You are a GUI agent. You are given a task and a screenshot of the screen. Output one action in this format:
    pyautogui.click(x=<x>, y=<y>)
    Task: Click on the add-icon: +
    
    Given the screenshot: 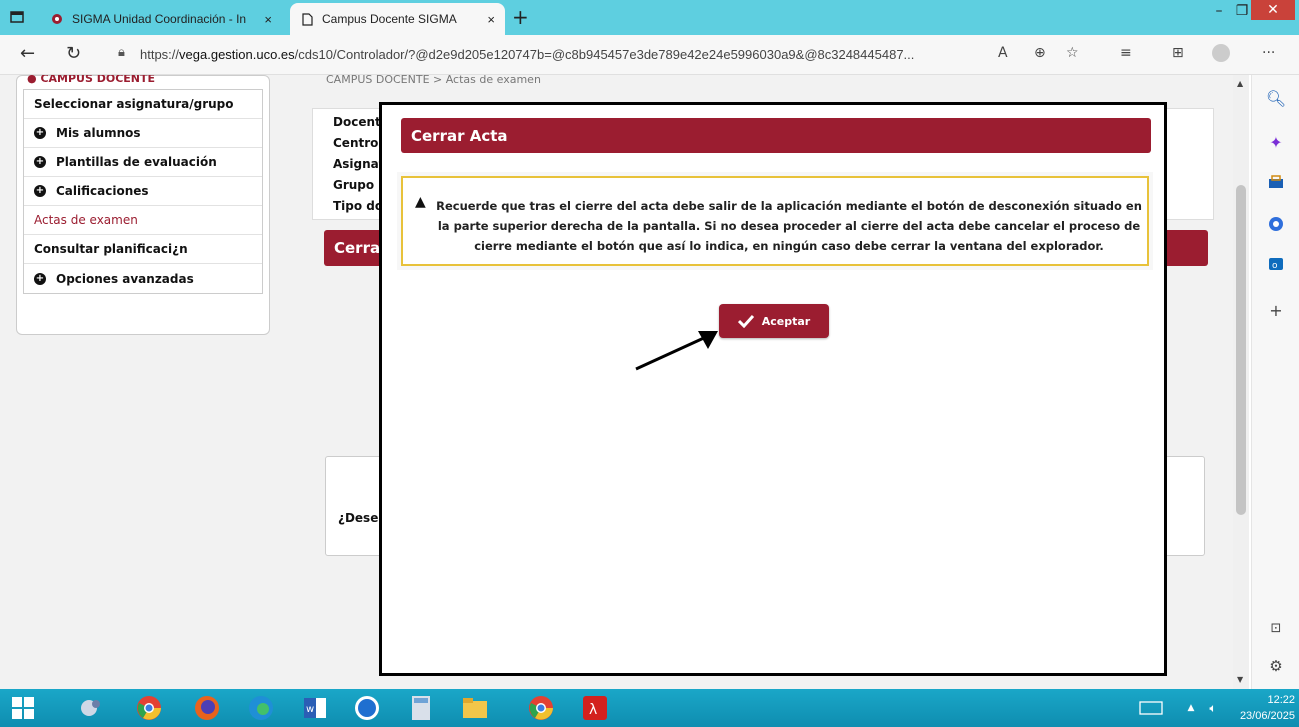 What is the action you would take?
    pyautogui.click(x=1276, y=310)
    